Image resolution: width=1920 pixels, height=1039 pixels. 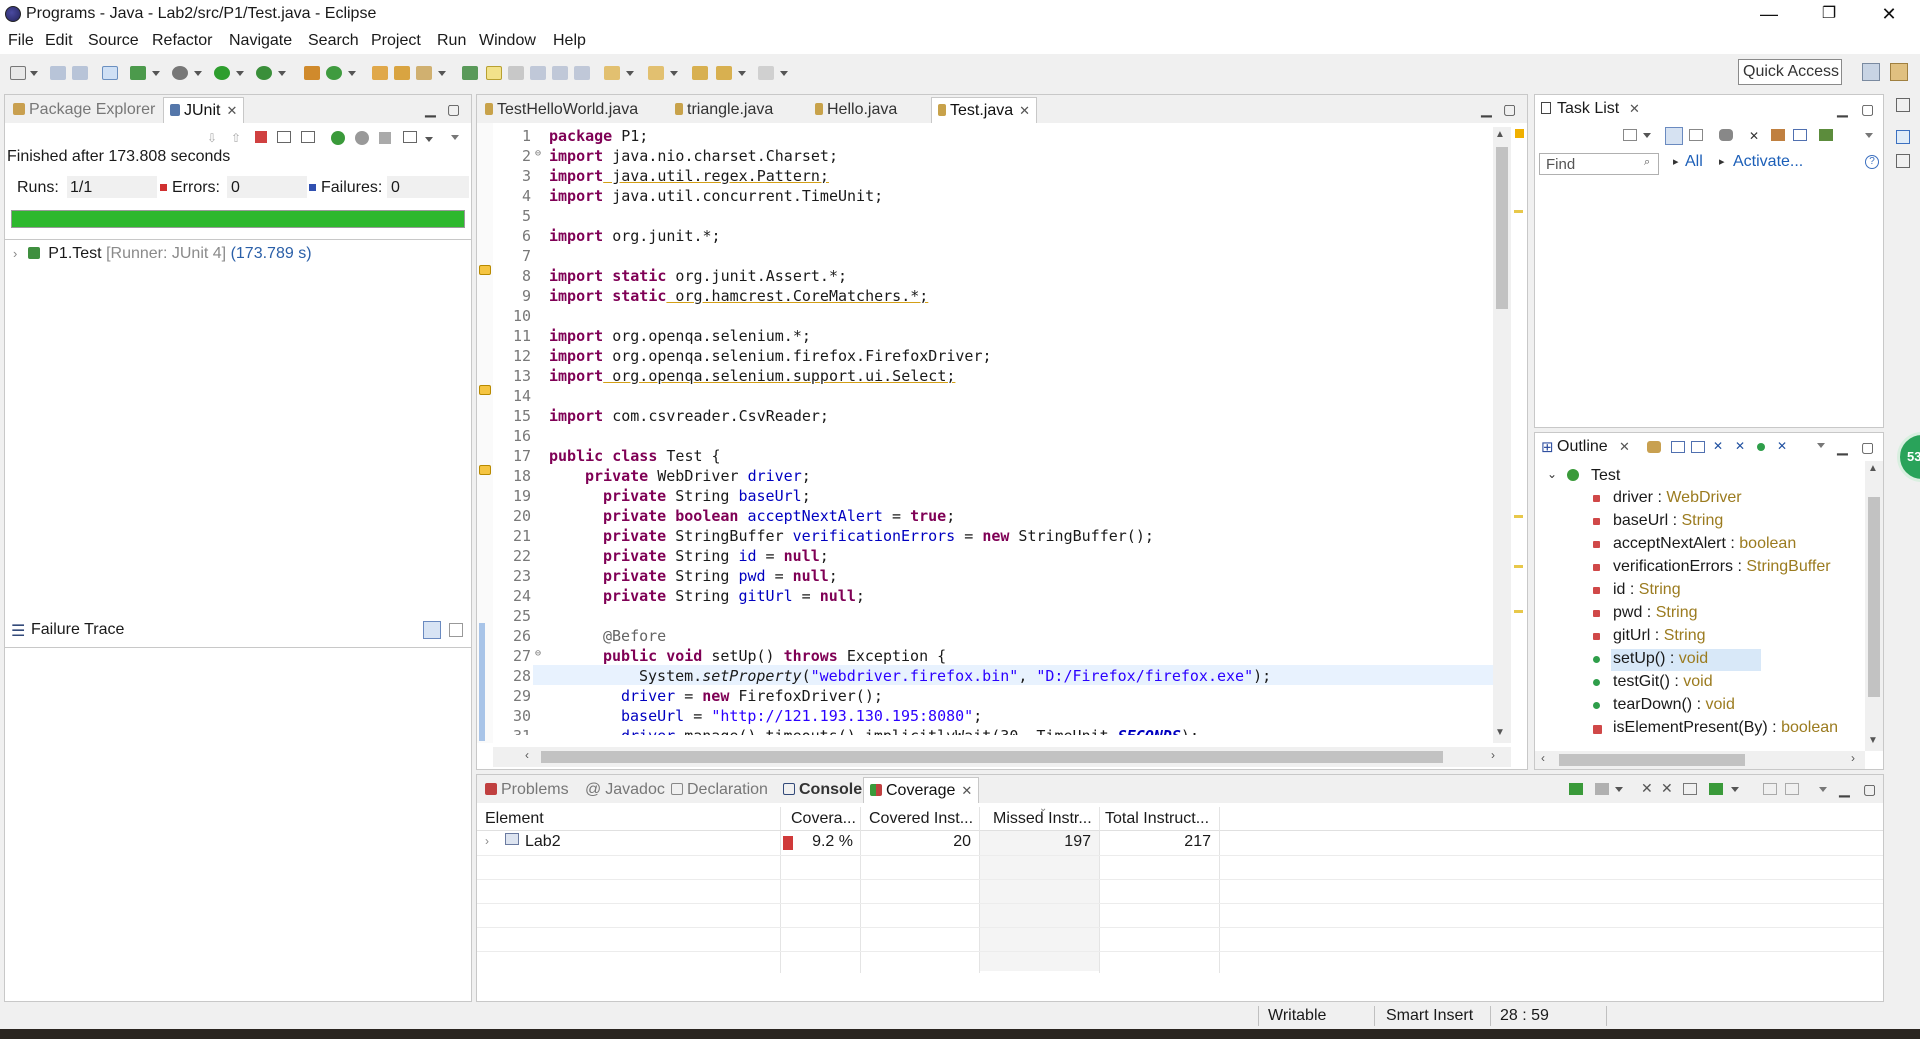 I want to click on scroll-thumb, so click(x=1502, y=228).